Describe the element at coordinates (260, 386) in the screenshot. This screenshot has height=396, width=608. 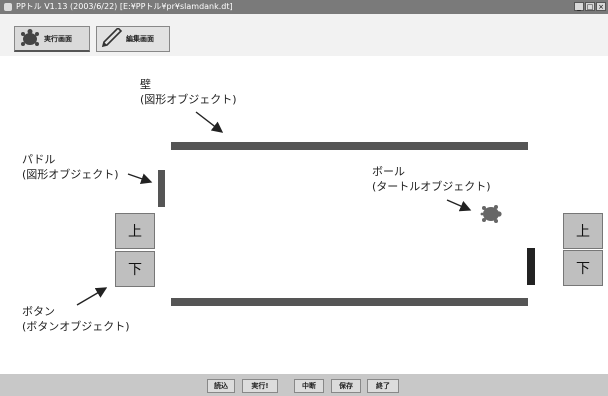
I see `run-button: 実行!` at that location.